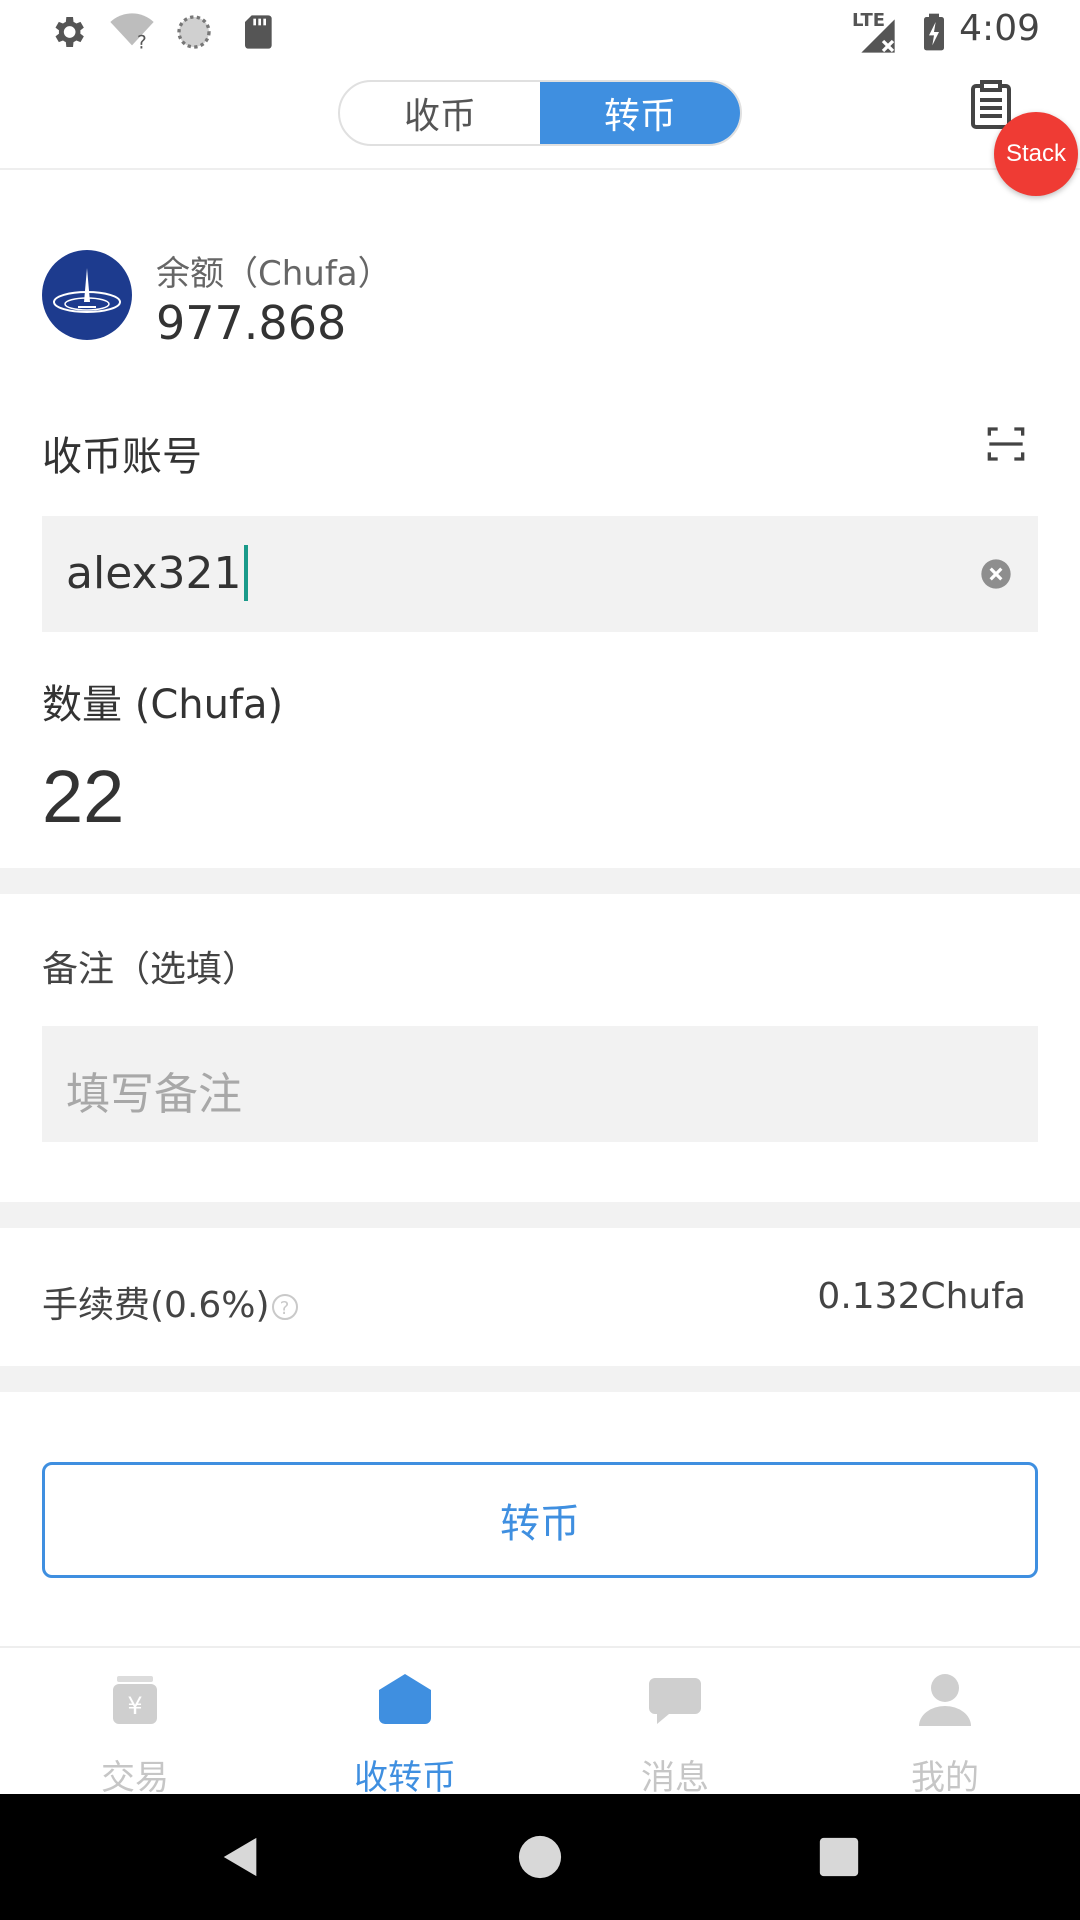  I want to click on sync-icon, so click(194, 32).